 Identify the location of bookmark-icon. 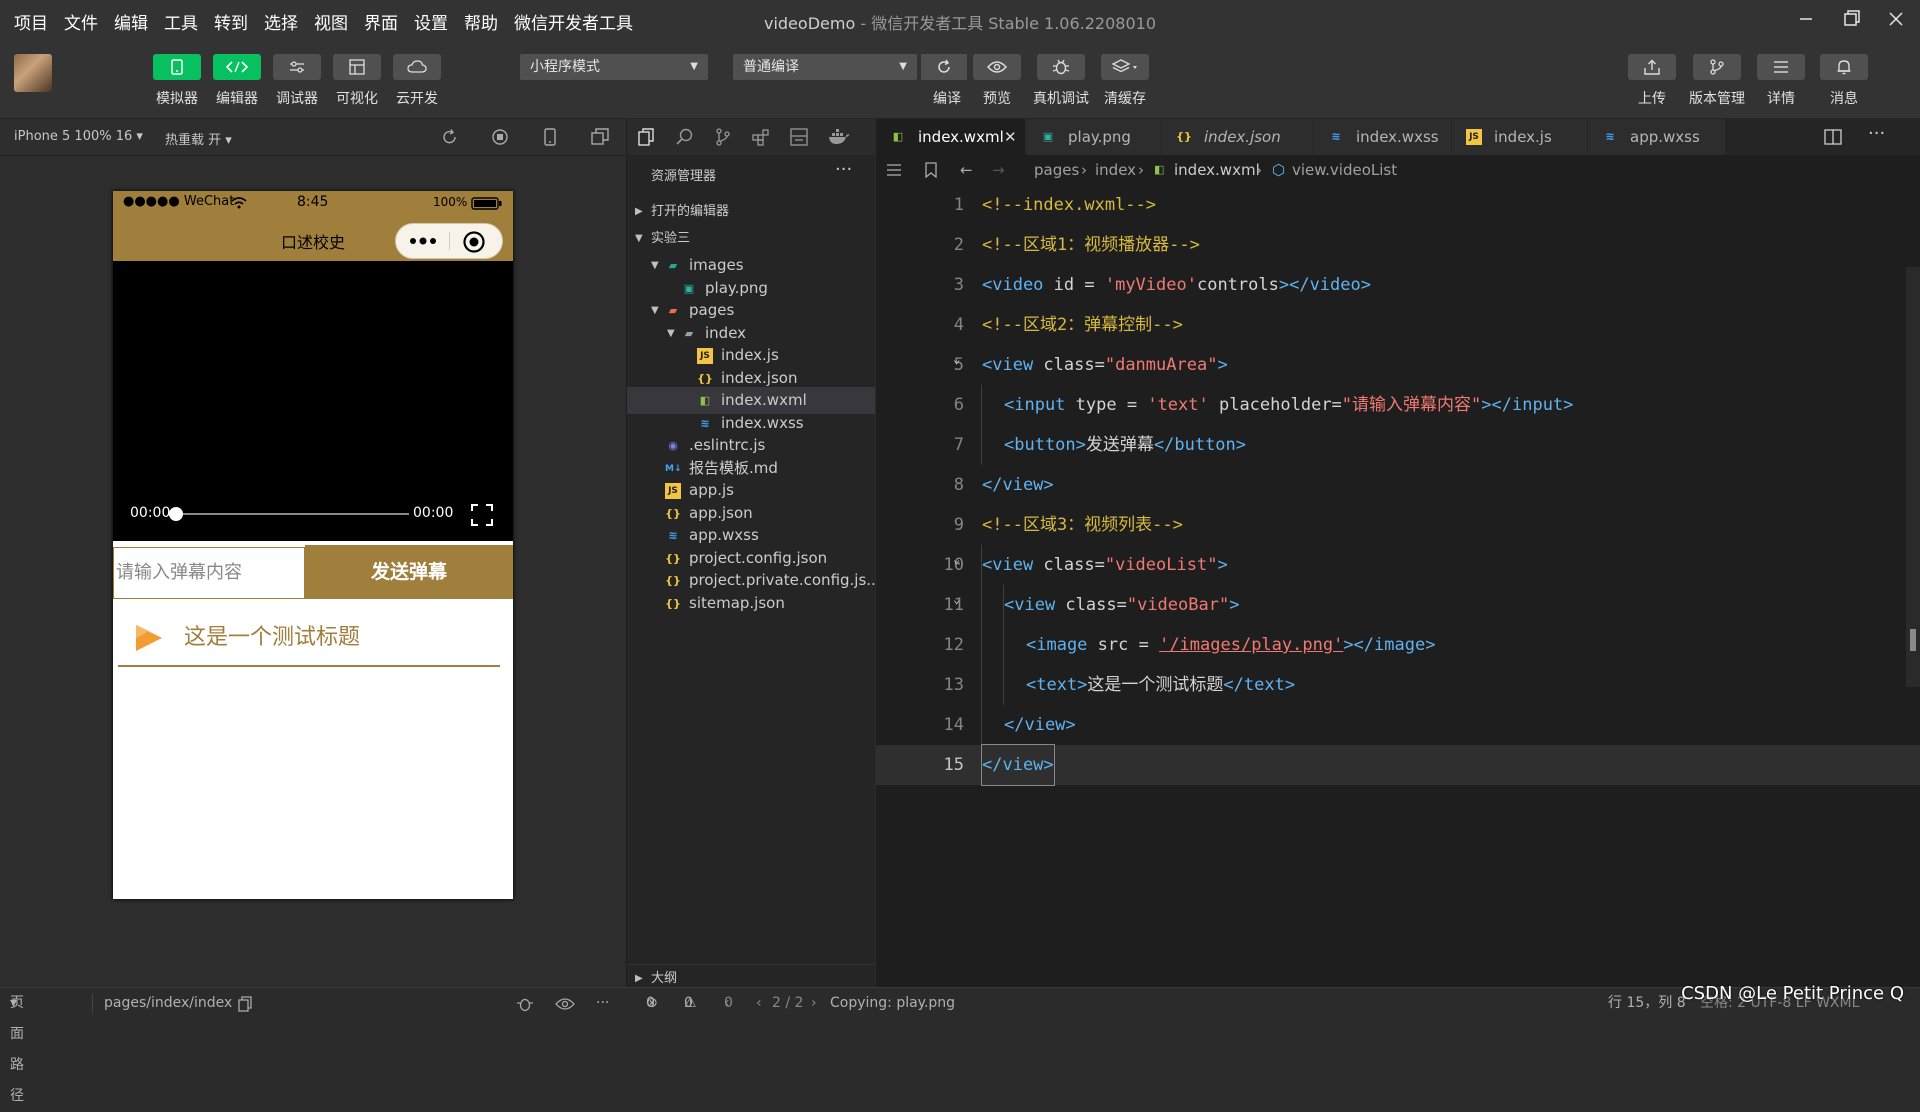
(931, 170).